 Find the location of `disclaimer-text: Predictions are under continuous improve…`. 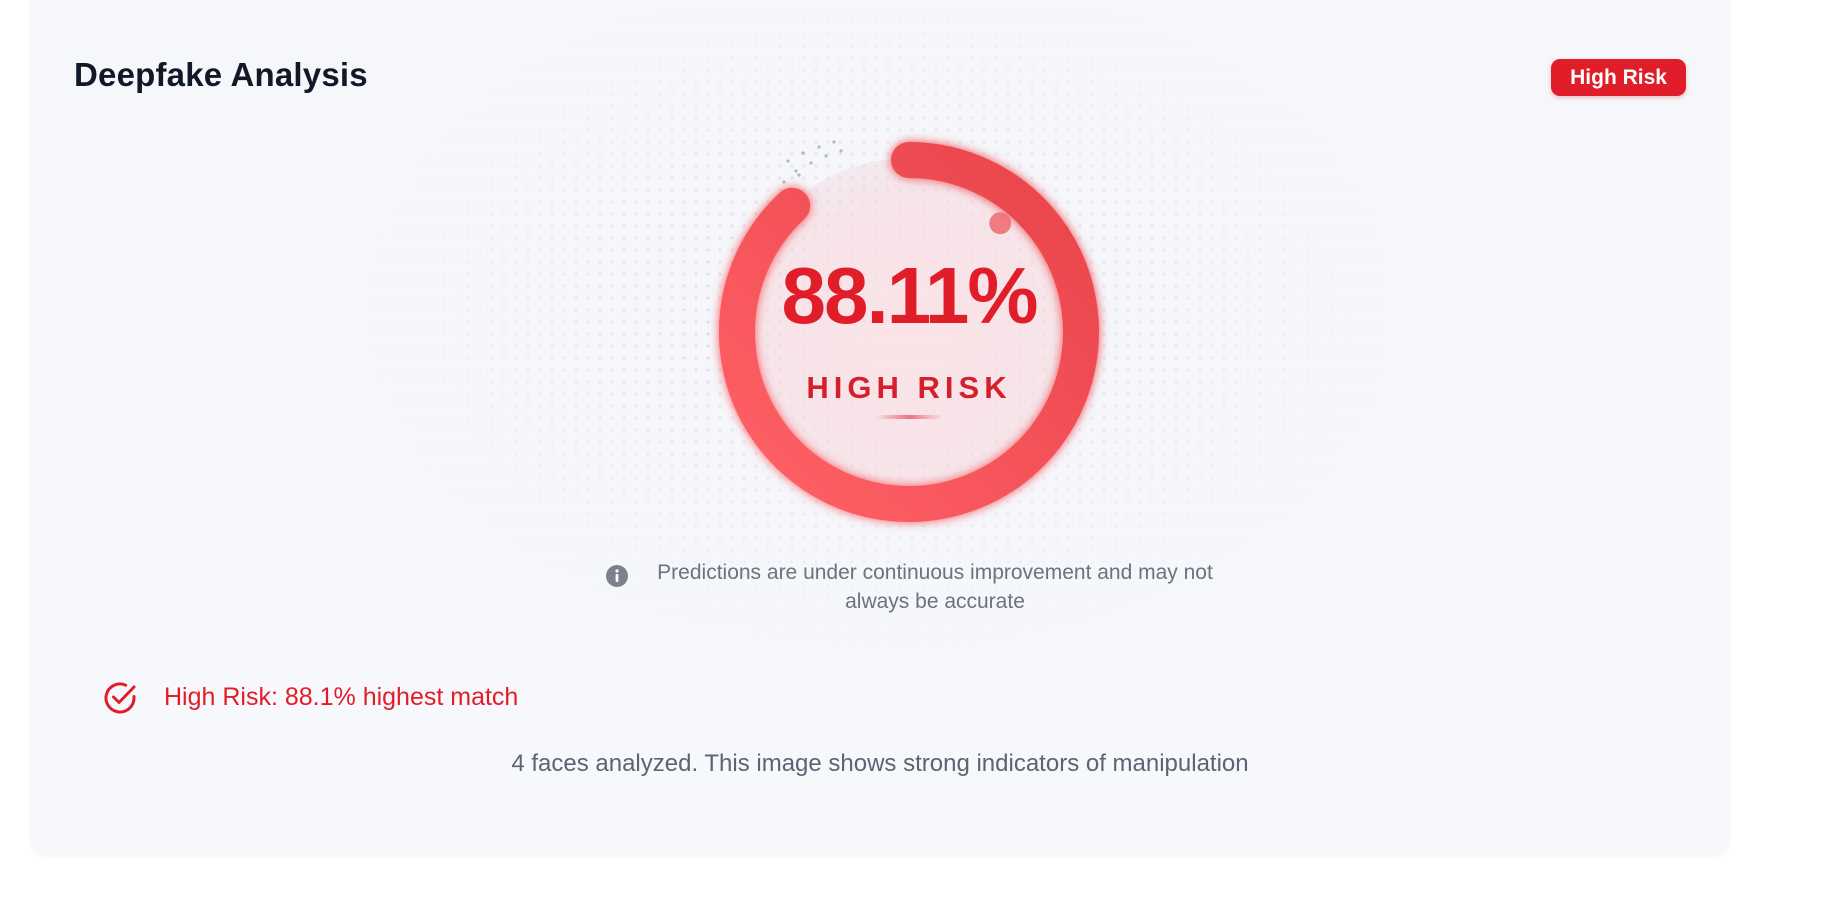

disclaimer-text: Predictions are under continuous improve… is located at coordinates (935, 587).